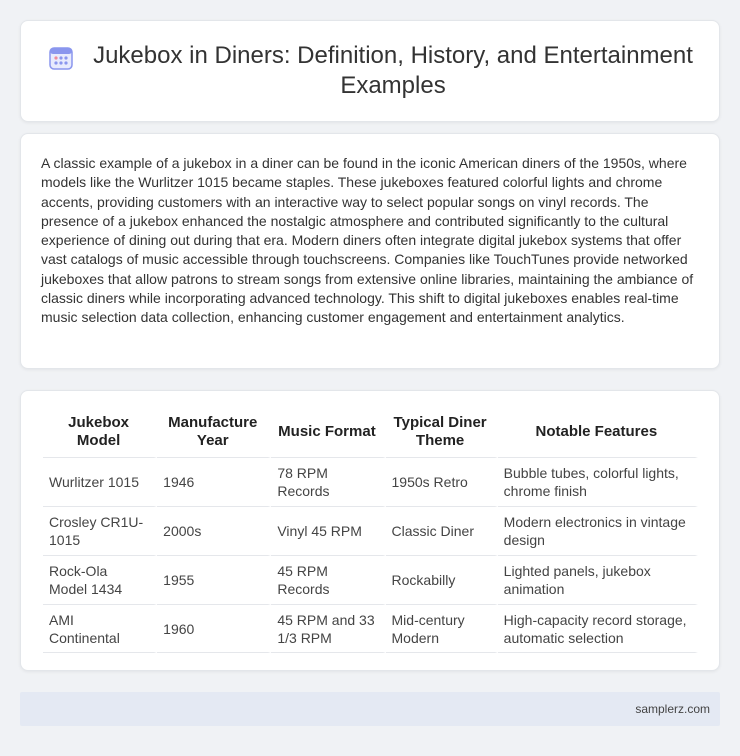  I want to click on cell-year: 1946, so click(214, 481).